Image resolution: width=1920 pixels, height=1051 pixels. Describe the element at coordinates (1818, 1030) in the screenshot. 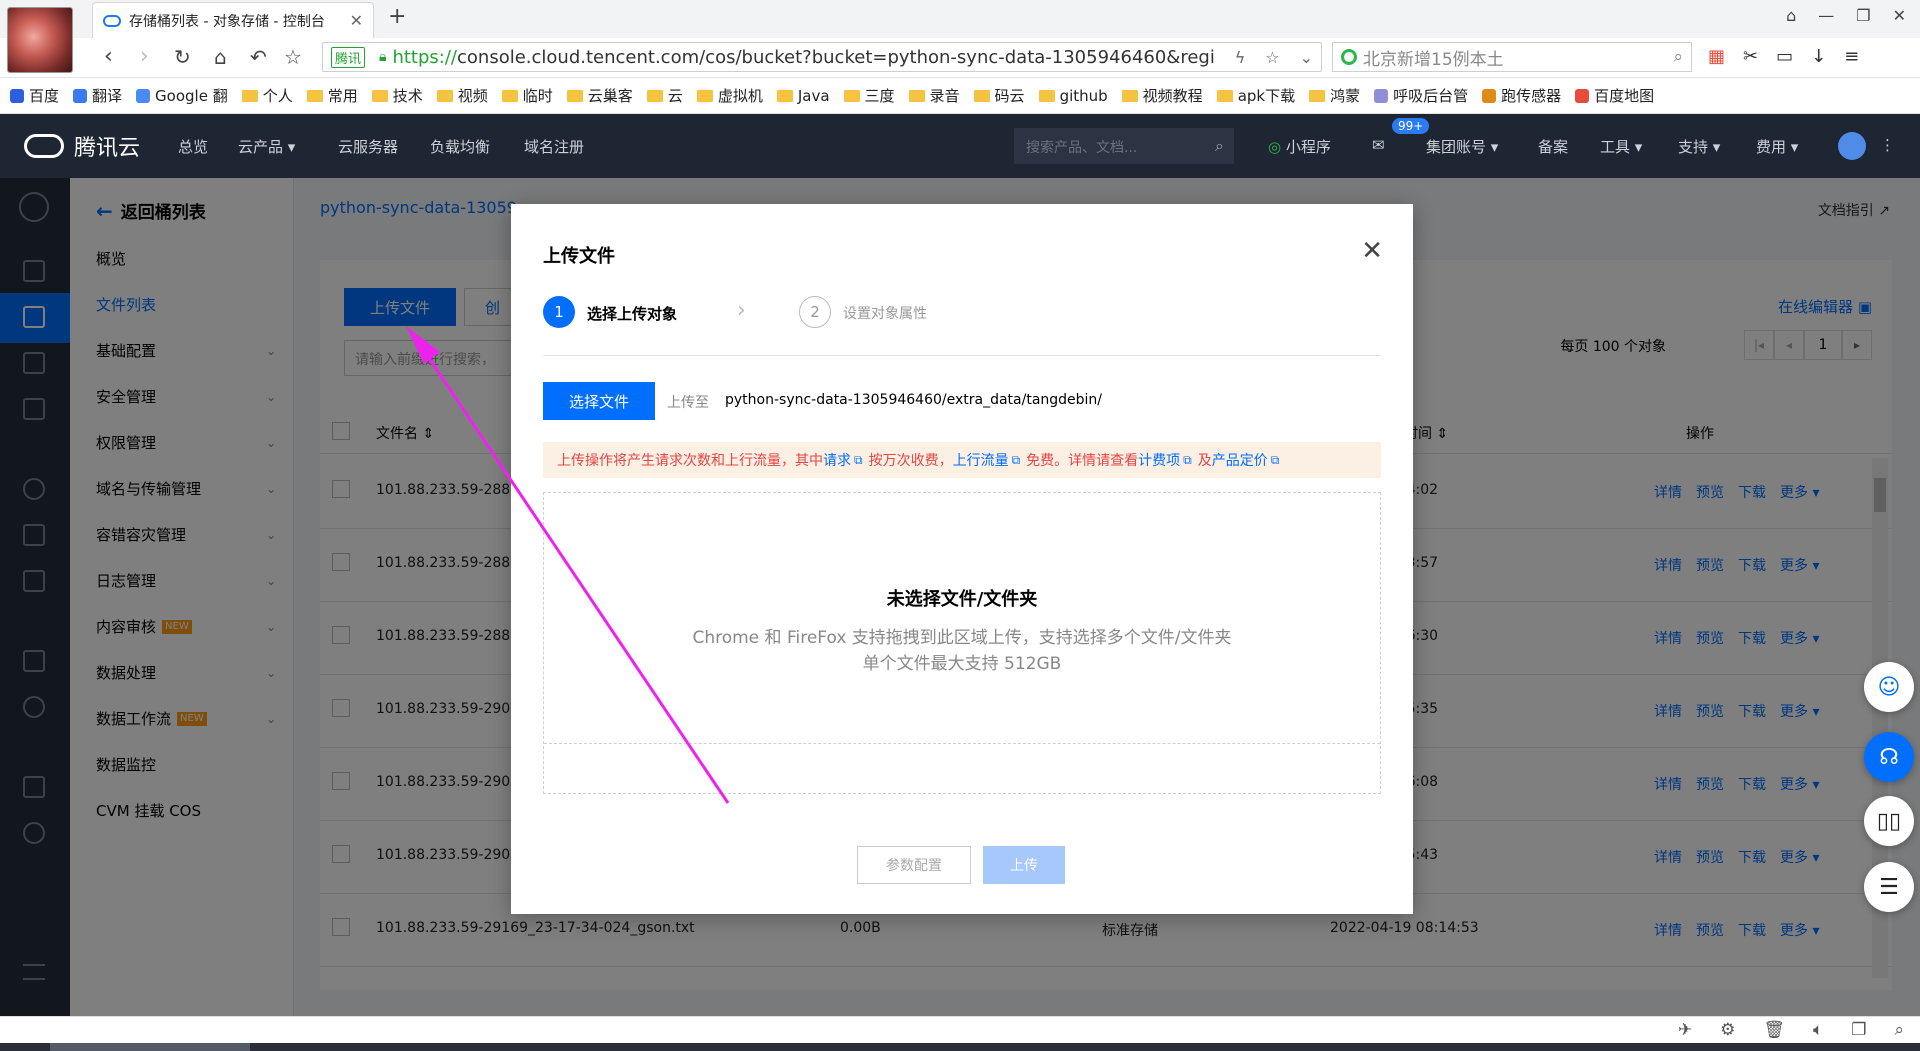

I see `volume-icon: 🔈︎` at that location.